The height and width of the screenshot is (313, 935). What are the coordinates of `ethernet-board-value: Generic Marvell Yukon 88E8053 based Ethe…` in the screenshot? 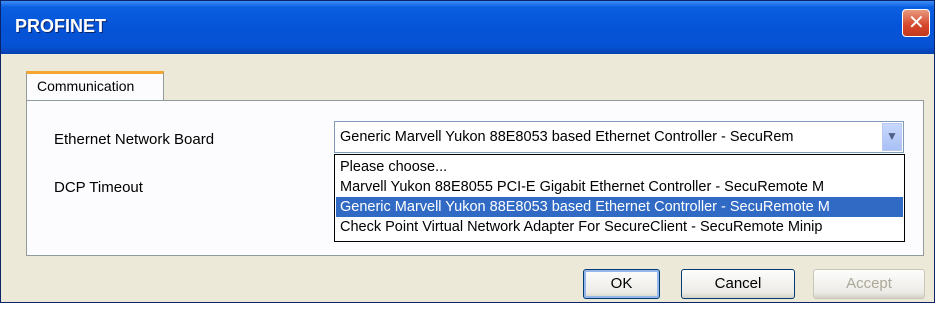 It's located at (567, 137).